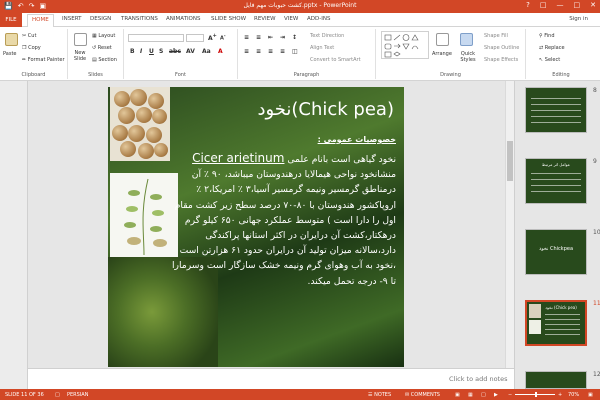 The image size is (600, 400). I want to click on format-painter-button: ✏ Format Painter, so click(43, 60).